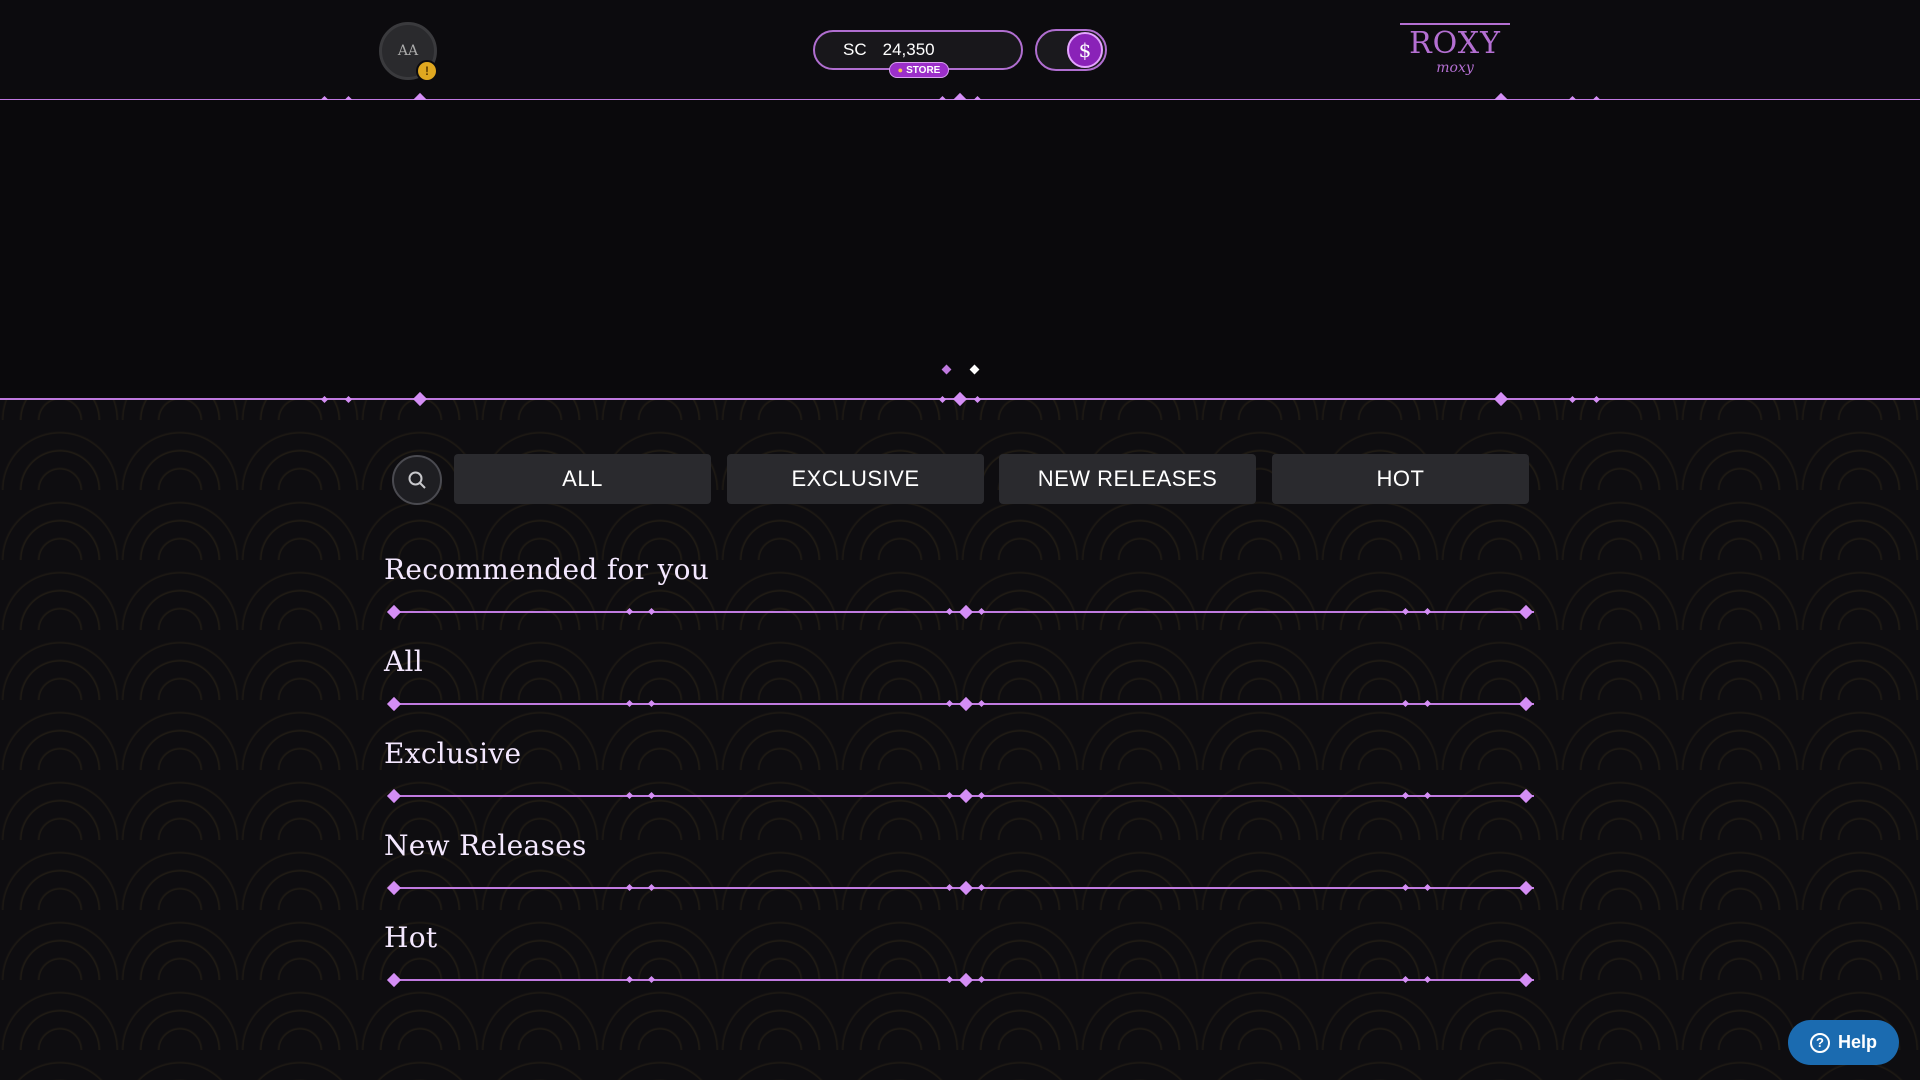  I want to click on search-button, so click(417, 480).